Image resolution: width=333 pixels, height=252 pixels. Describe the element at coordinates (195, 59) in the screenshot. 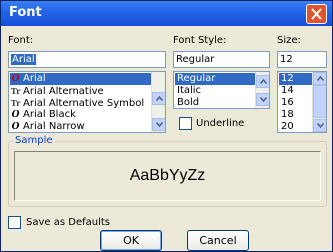

I see `font-style-value: Regular` at that location.